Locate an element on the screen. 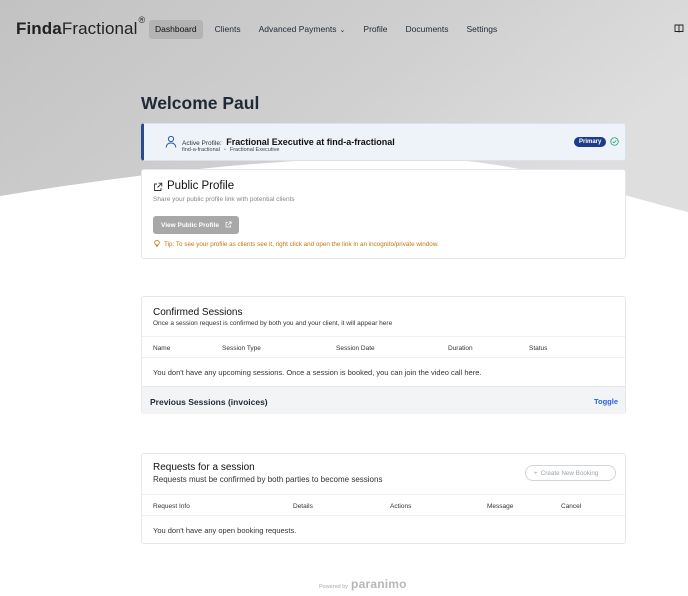 This screenshot has height=596, width=688. confirmed-sessions-title: Confirmed Sessions is located at coordinates (198, 312).